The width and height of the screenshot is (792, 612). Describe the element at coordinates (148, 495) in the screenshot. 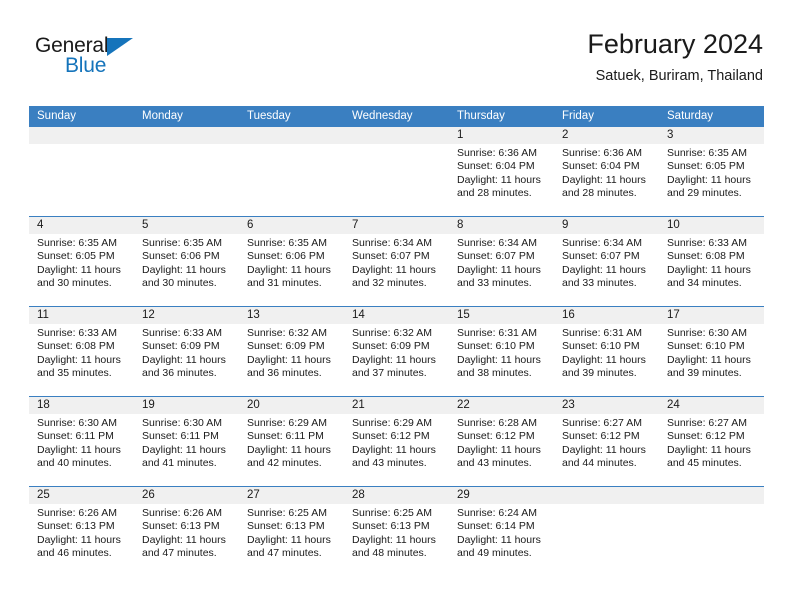

I see `day-number: 26` at that location.